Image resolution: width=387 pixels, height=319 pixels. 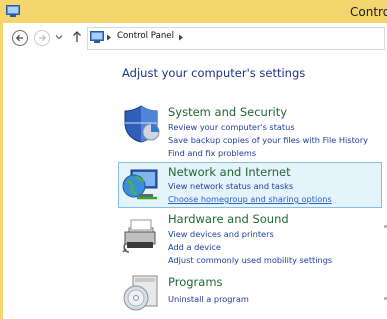 I want to click on category-title-hardware-sound: Hardware and Sound, so click(x=228, y=219).